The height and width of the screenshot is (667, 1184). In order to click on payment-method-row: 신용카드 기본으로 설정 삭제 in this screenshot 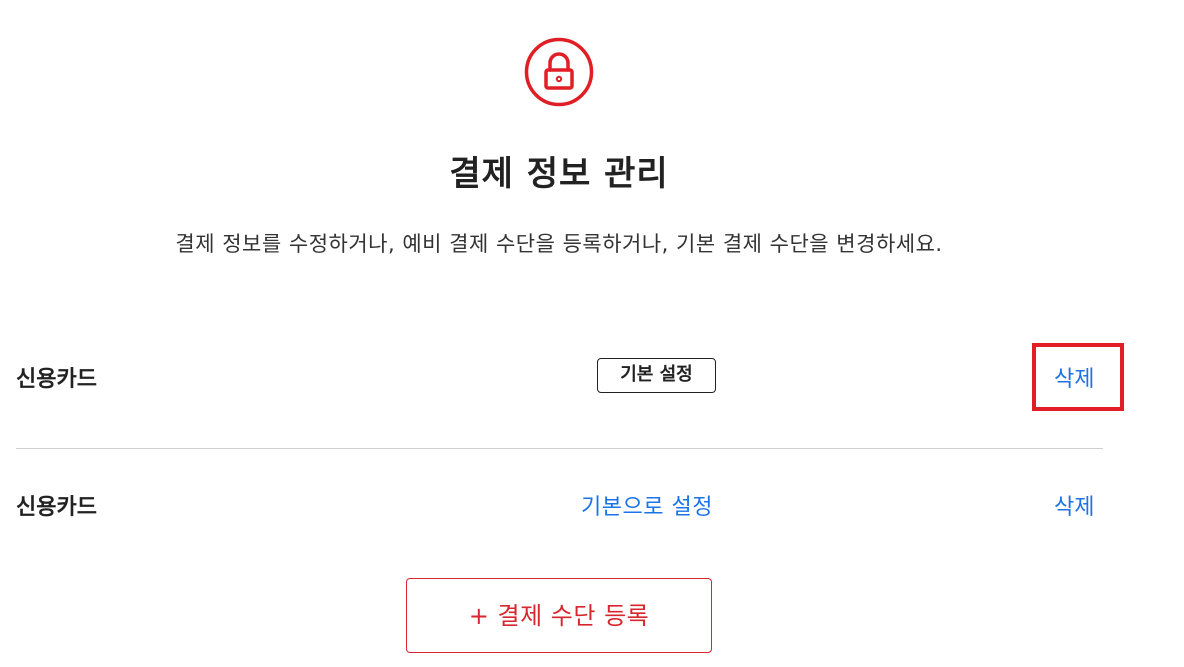, I will do `click(559, 505)`.